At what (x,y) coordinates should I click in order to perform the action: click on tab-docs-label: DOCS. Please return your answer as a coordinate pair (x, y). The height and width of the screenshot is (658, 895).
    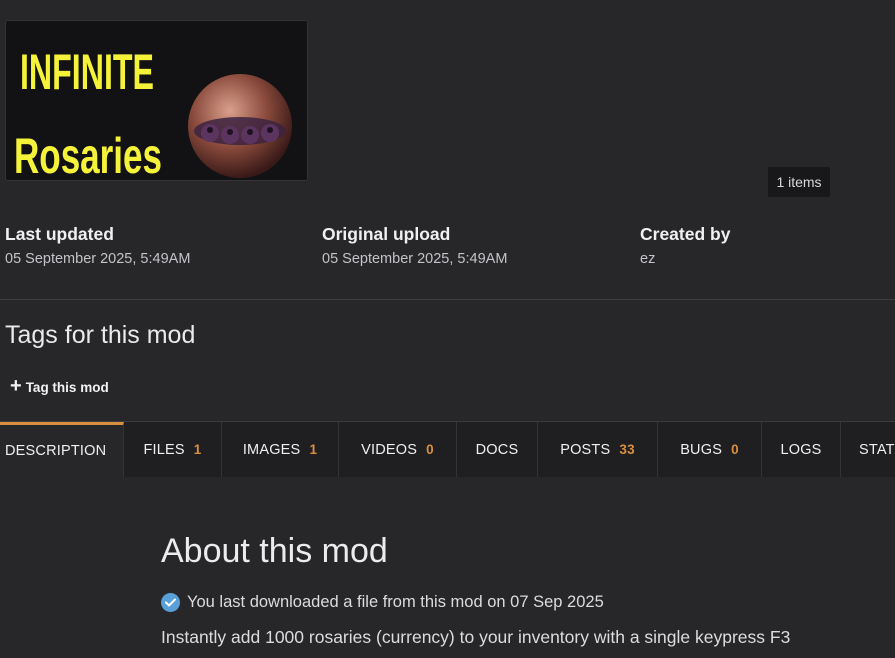
    Looking at the image, I should click on (497, 449).